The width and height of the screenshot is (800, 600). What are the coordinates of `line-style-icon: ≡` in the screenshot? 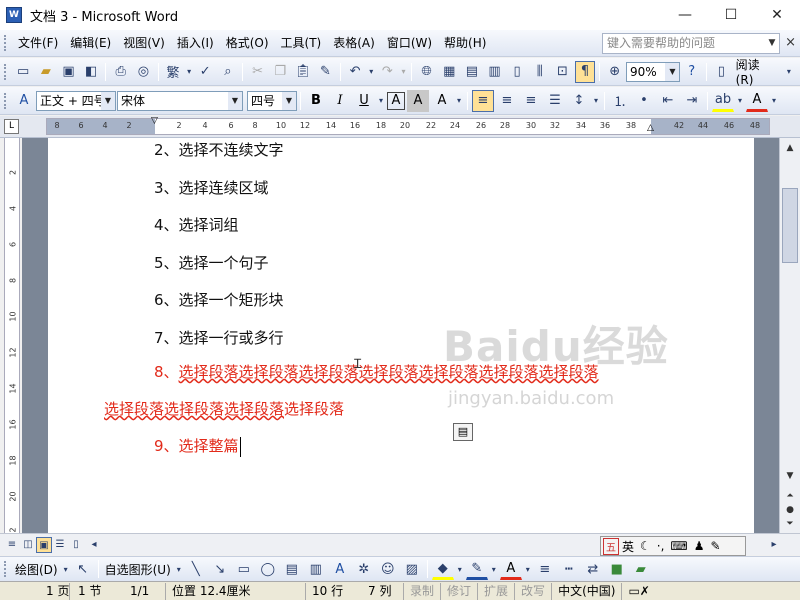 It's located at (545, 569).